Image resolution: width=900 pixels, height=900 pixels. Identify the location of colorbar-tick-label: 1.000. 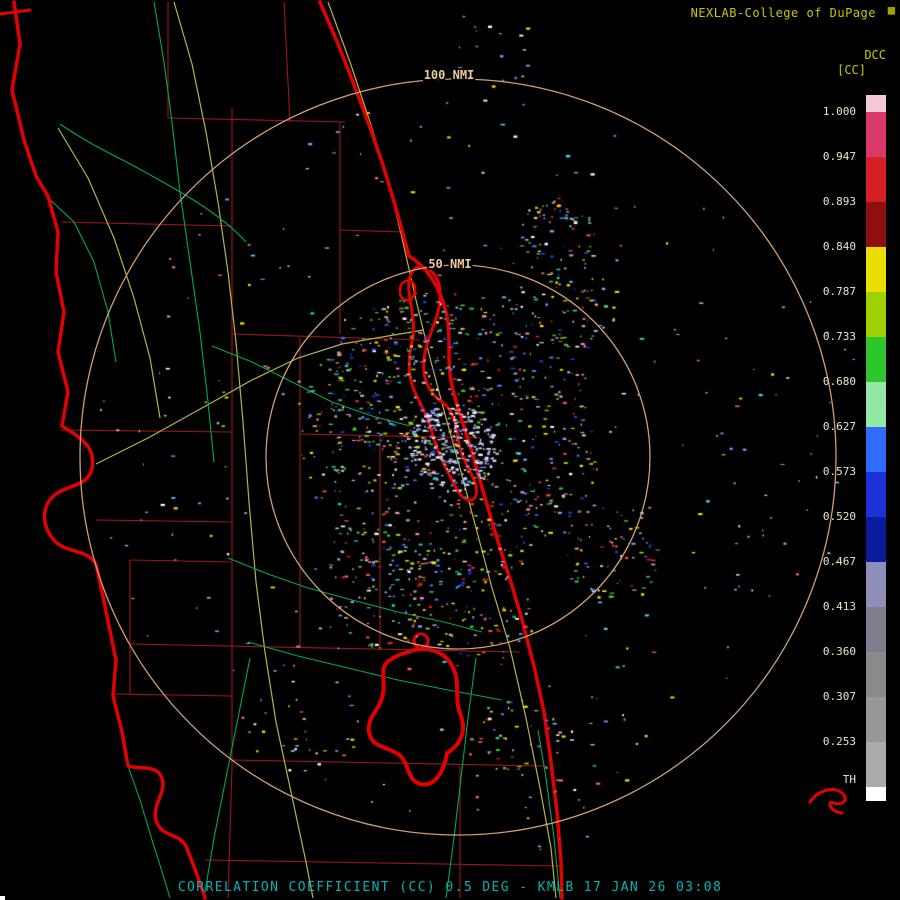
(839, 111).